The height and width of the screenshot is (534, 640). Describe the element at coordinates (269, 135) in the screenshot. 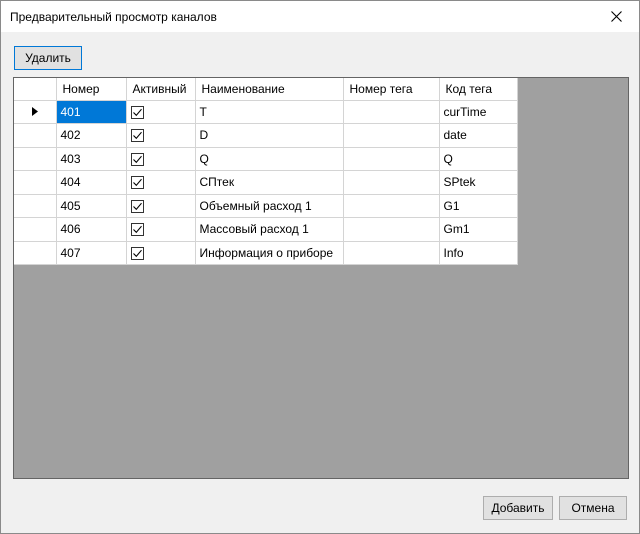

I see `cell-name: D` at that location.